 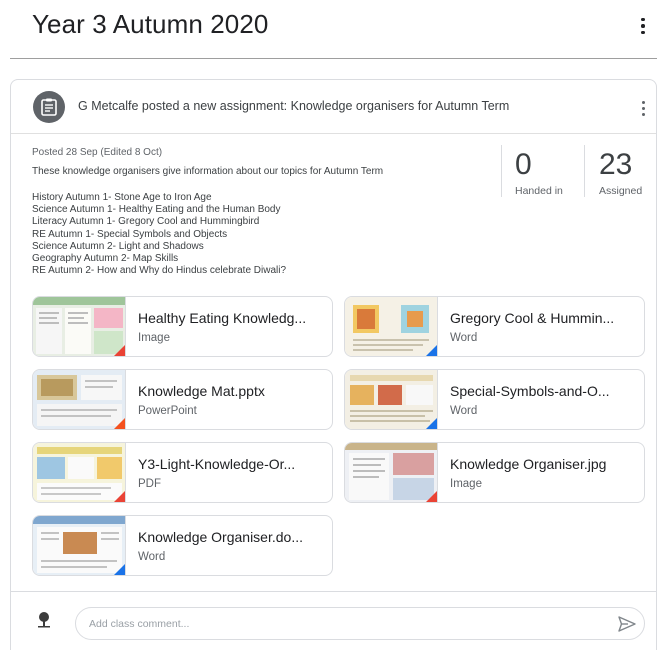 I want to click on topic-item: Science Autumn 2- Light and Shadows, so click(x=118, y=246).